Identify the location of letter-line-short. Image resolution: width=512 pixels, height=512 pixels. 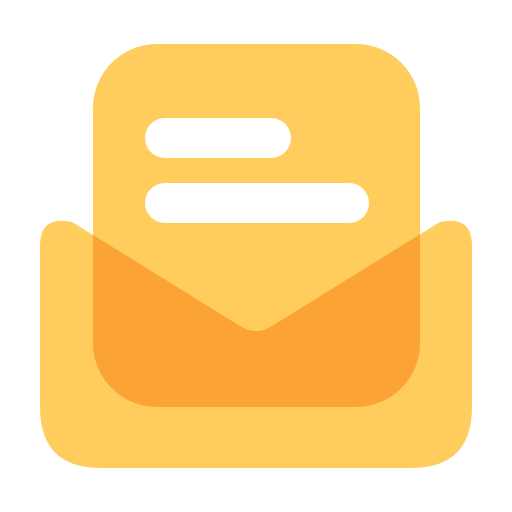
(218, 138).